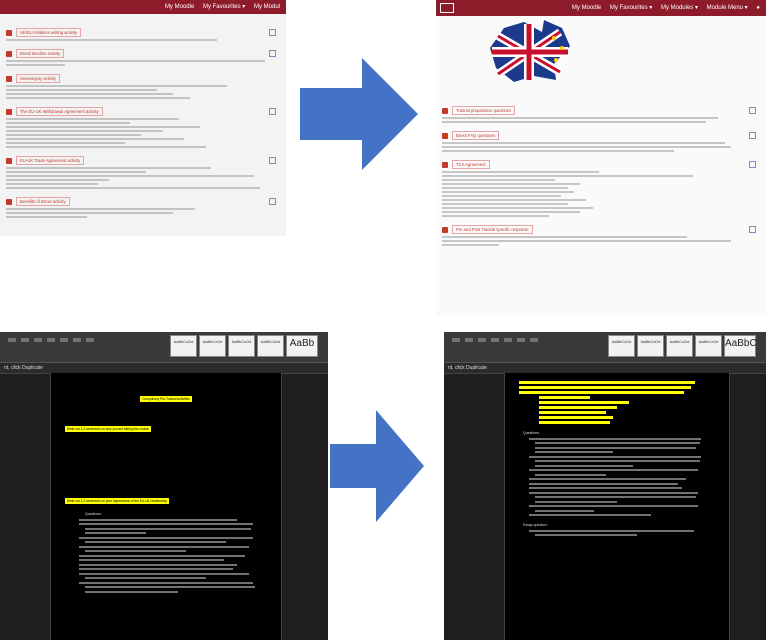  What do you see at coordinates (471, 164) in the screenshot?
I see `activity-link: TCA Agreement` at bounding box center [471, 164].